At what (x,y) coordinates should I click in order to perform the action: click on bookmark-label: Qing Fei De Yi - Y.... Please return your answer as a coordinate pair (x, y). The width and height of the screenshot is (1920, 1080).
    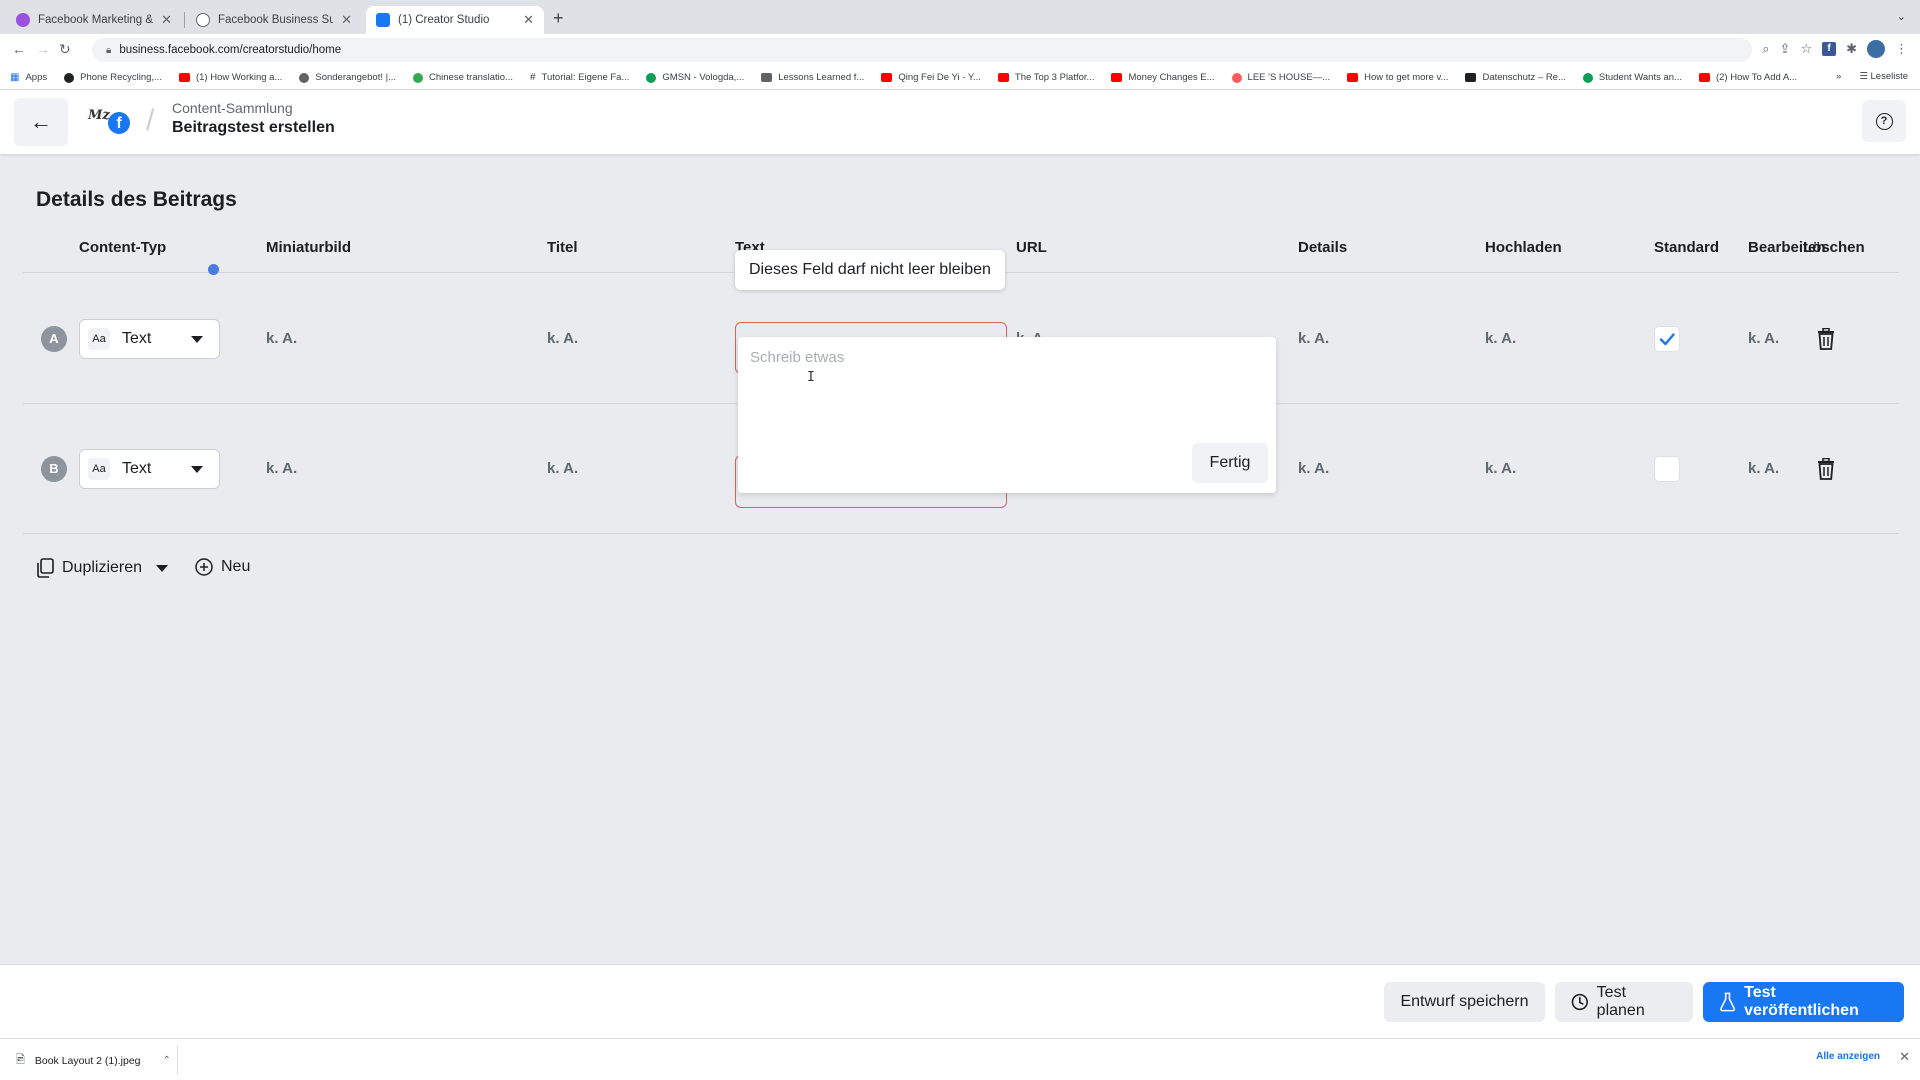
    Looking at the image, I should click on (939, 77).